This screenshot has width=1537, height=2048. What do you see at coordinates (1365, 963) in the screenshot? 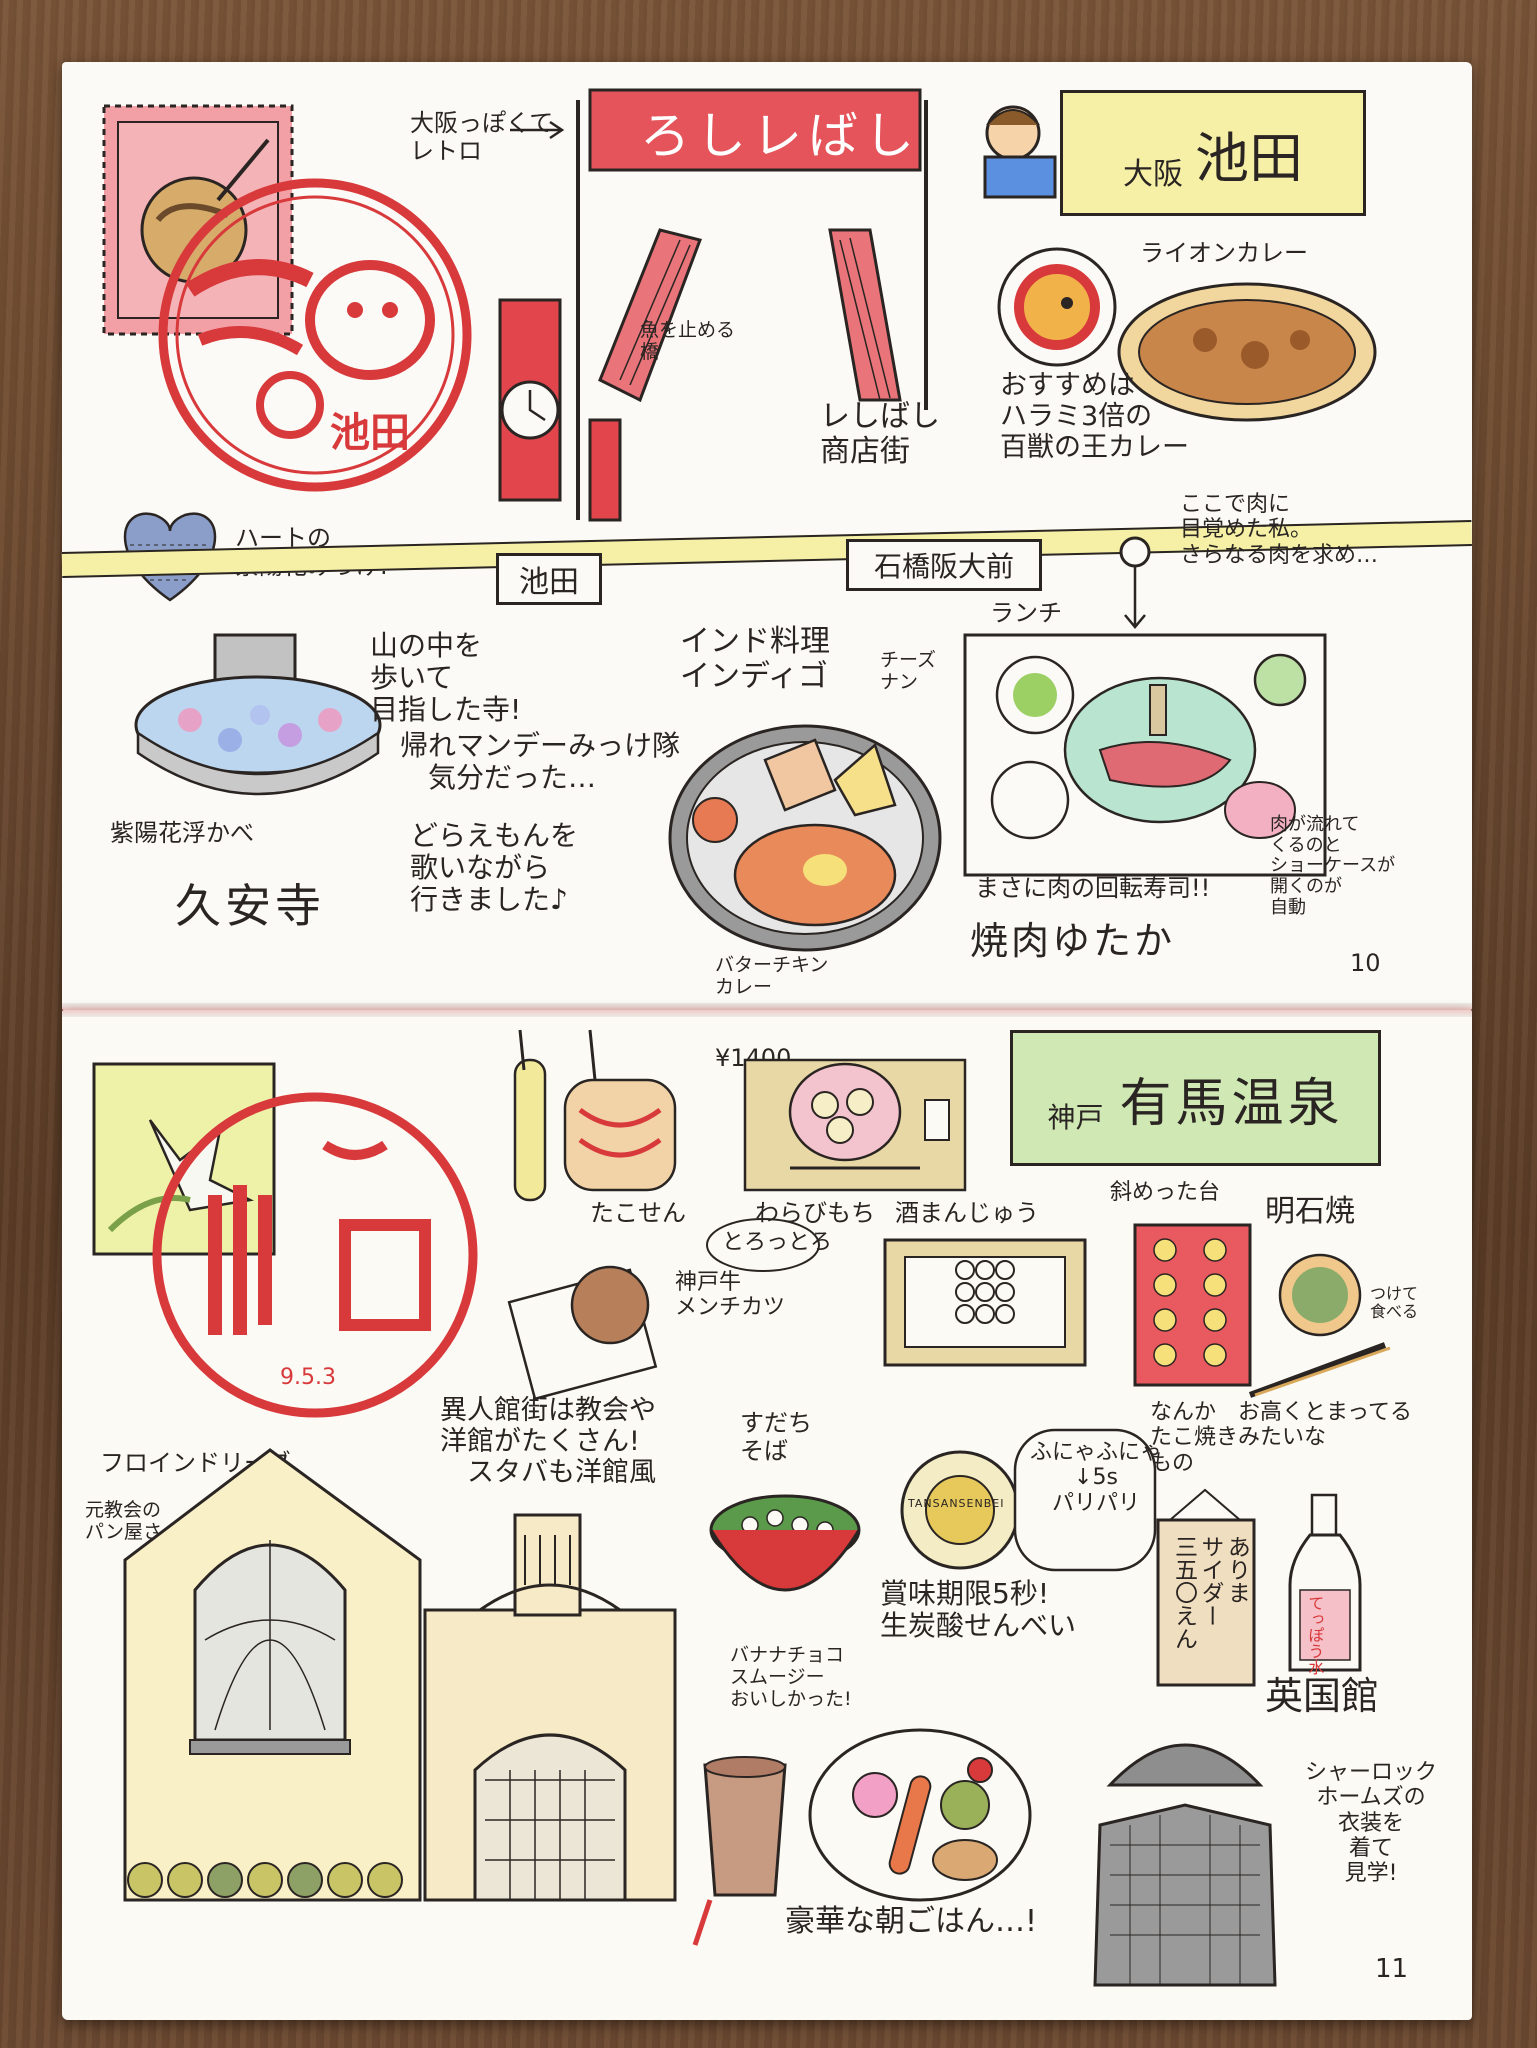
I see `page-number-10: 10` at bounding box center [1365, 963].